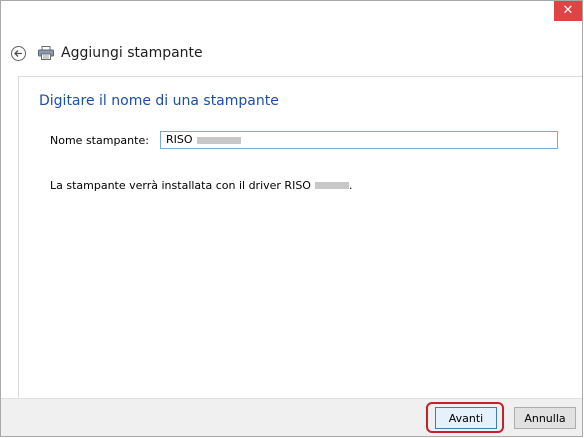 The height and width of the screenshot is (438, 584). I want to click on next-button: Avanti, so click(466, 418).